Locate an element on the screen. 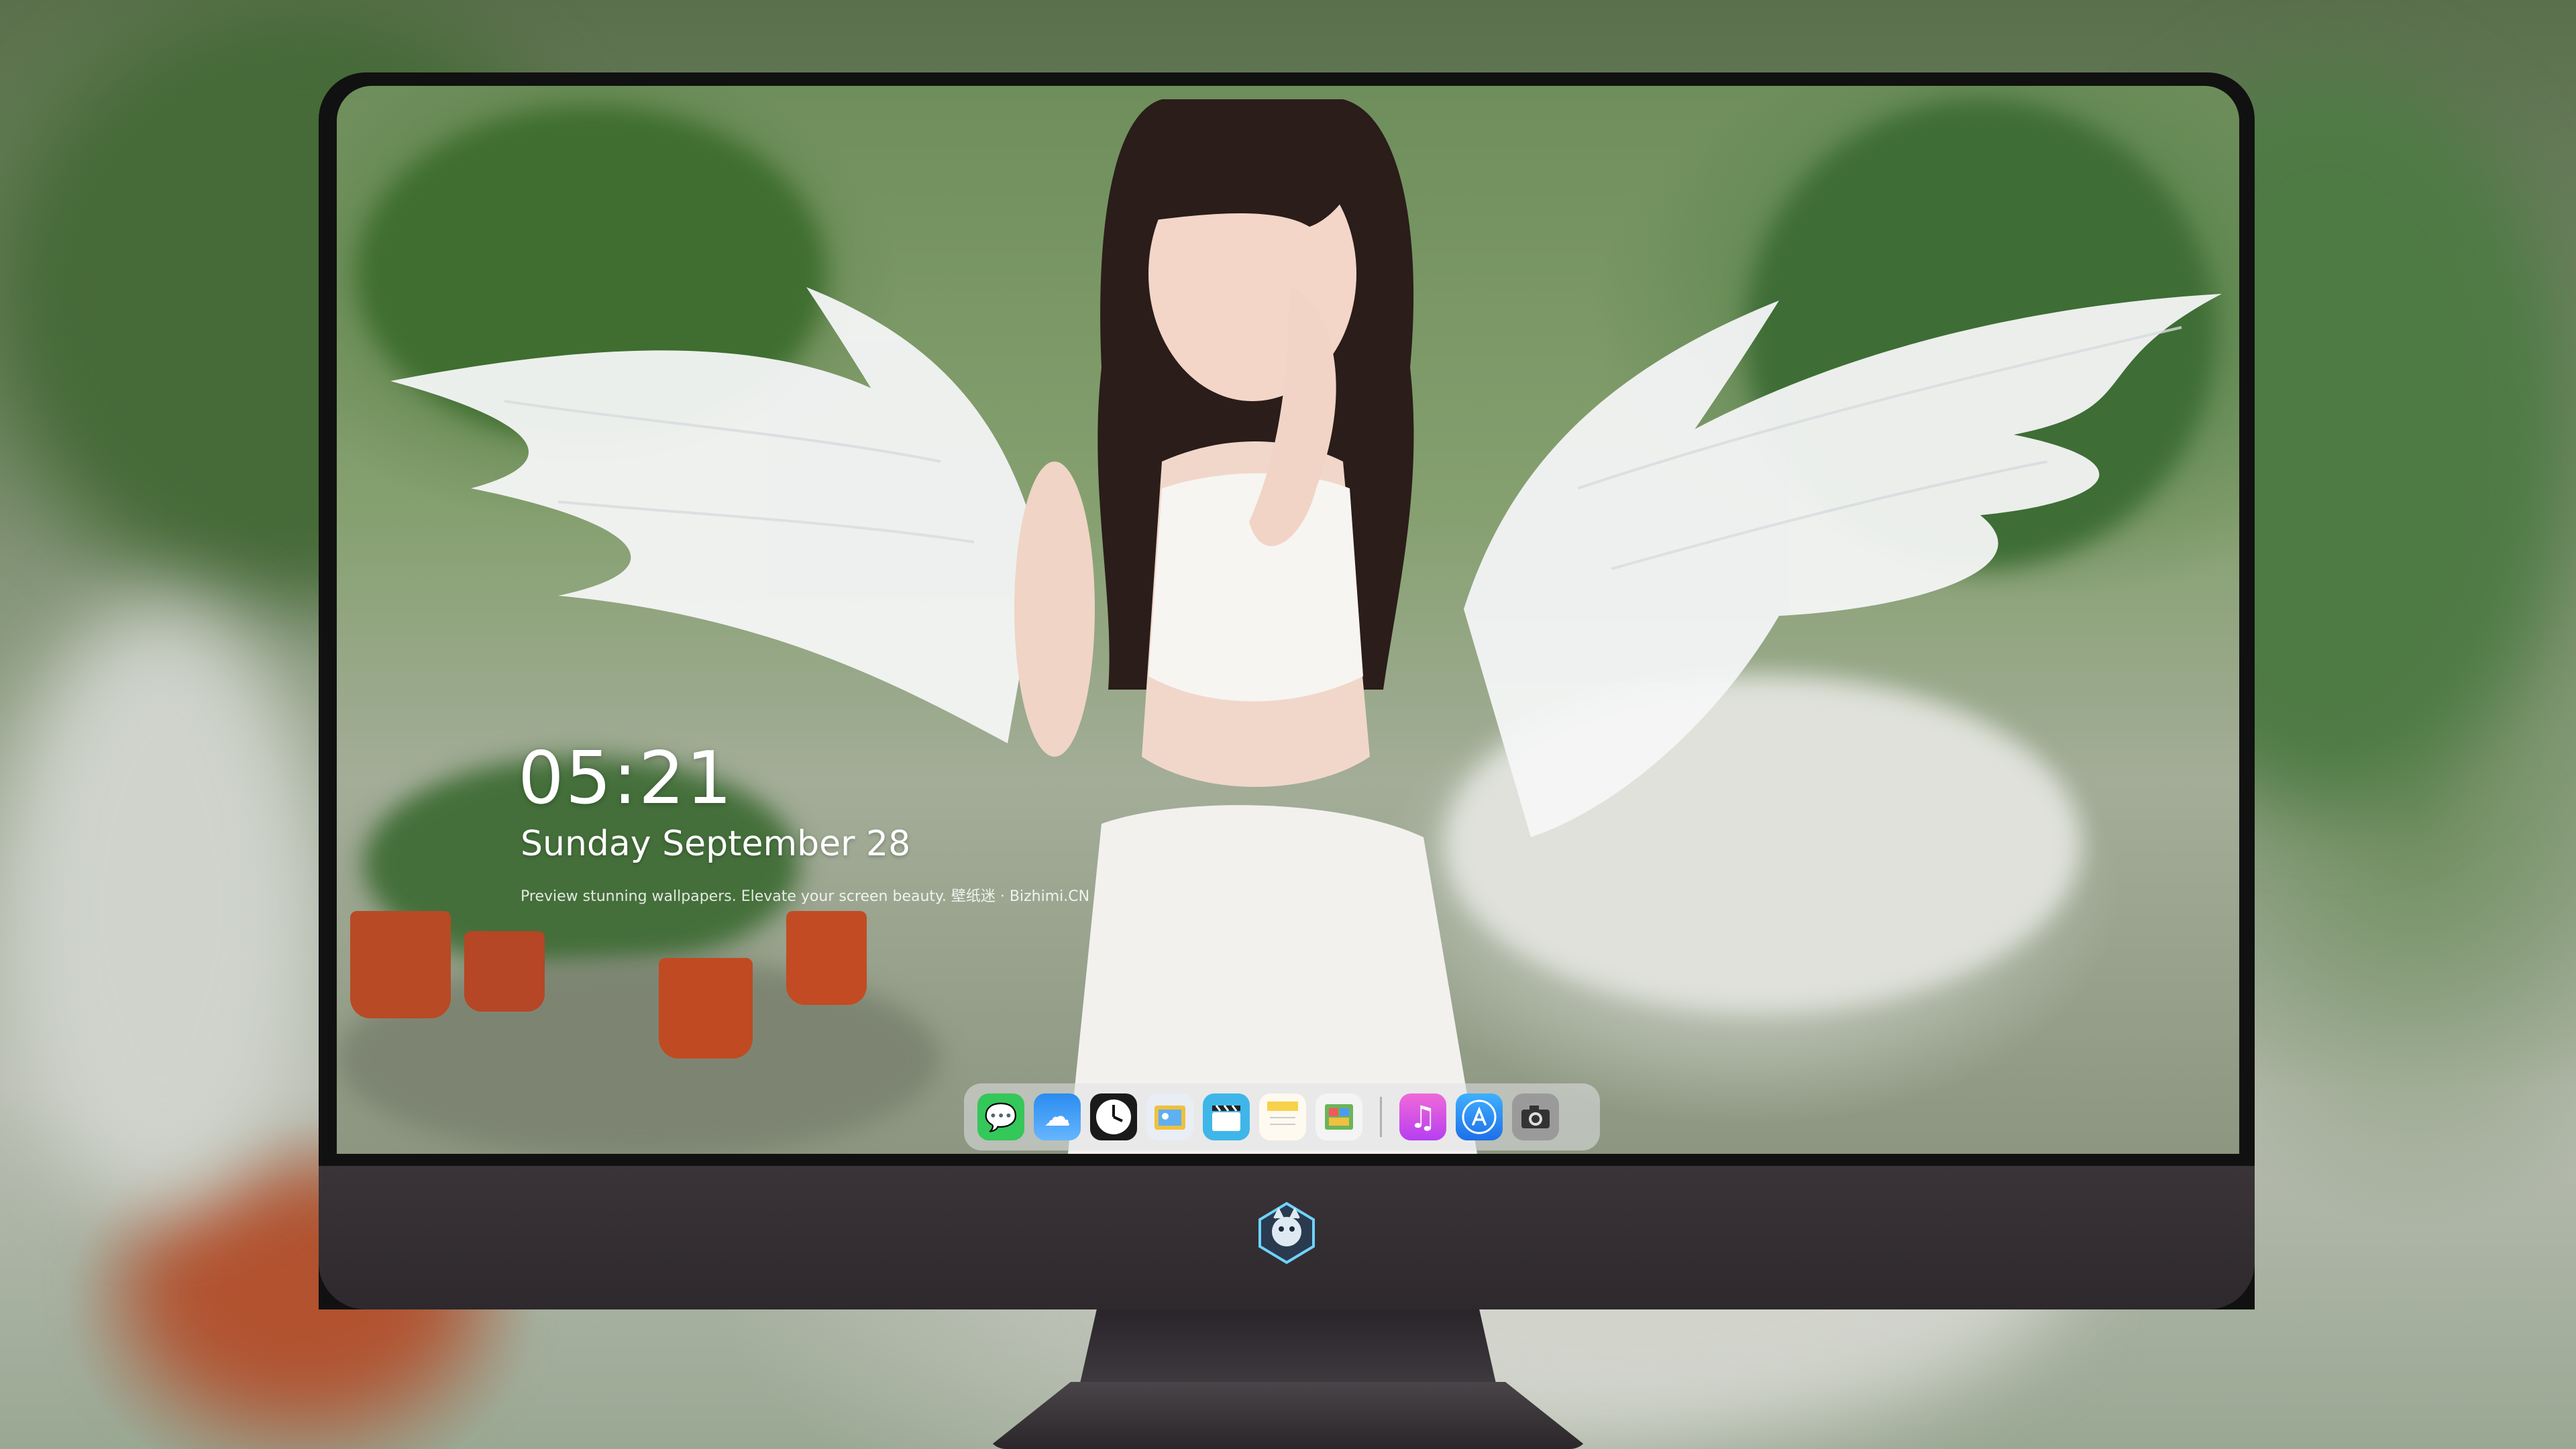 This screenshot has width=2576, height=1449. messages-icon: 💬 is located at coordinates (1000, 1116).